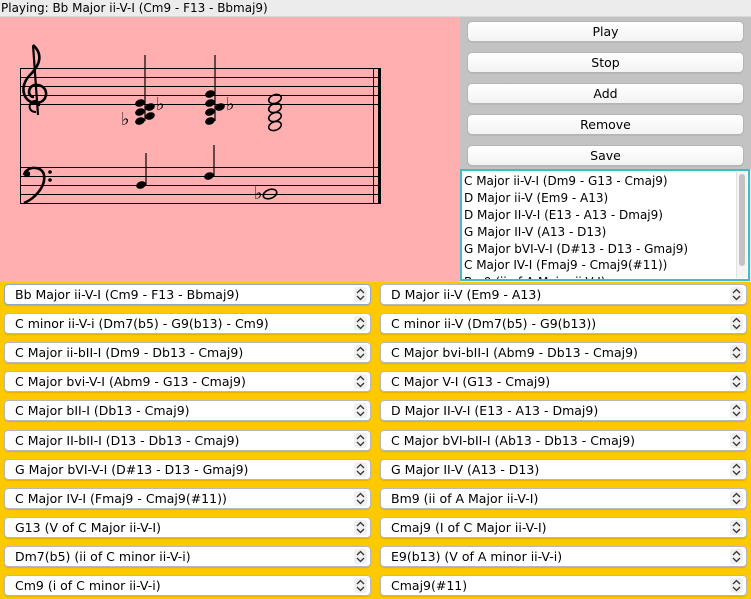 The width and height of the screenshot is (751, 599). Describe the element at coordinates (275, 112) in the screenshot. I see `chord-3-treble` at that location.